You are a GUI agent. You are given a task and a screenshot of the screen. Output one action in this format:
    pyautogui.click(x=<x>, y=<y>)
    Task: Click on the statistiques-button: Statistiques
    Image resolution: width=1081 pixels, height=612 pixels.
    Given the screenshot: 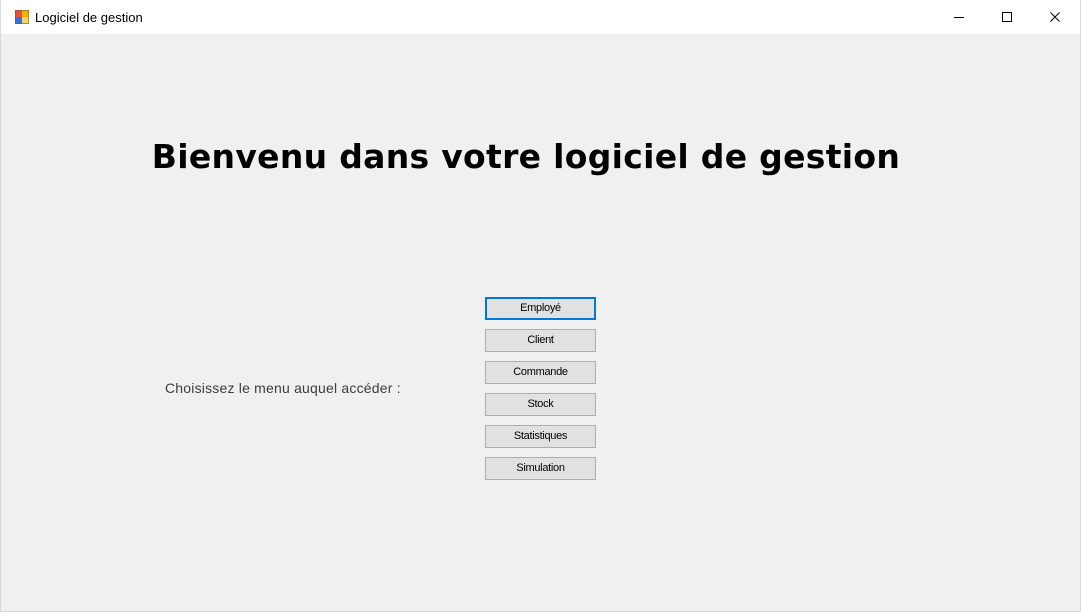 What is the action you would take?
    pyautogui.click(x=540, y=436)
    